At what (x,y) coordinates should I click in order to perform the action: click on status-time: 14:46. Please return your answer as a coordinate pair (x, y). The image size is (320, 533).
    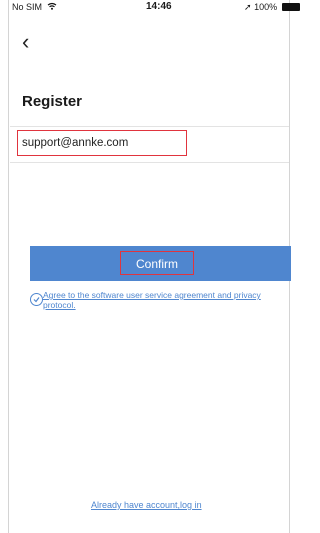
    Looking at the image, I should click on (159, 6).